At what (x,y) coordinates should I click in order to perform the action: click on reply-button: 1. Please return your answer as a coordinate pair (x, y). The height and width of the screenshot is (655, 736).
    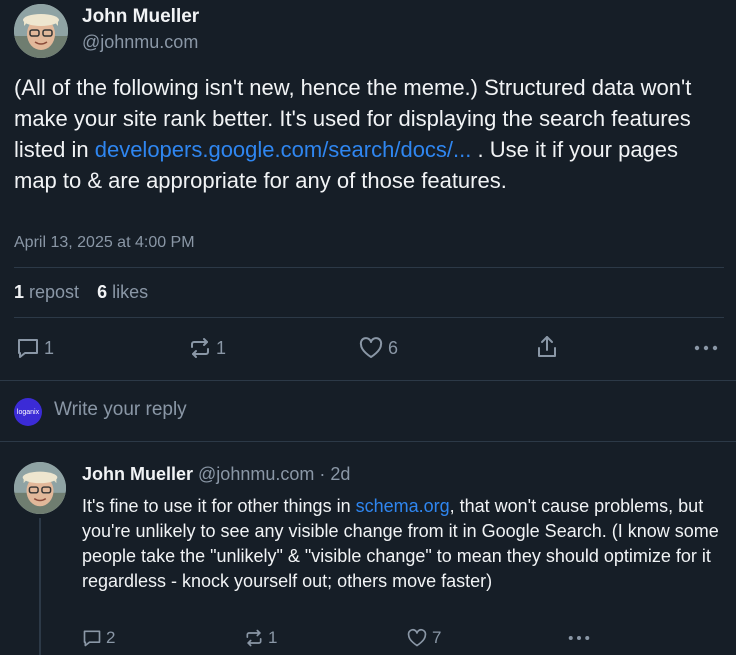
    Looking at the image, I should click on (35, 348).